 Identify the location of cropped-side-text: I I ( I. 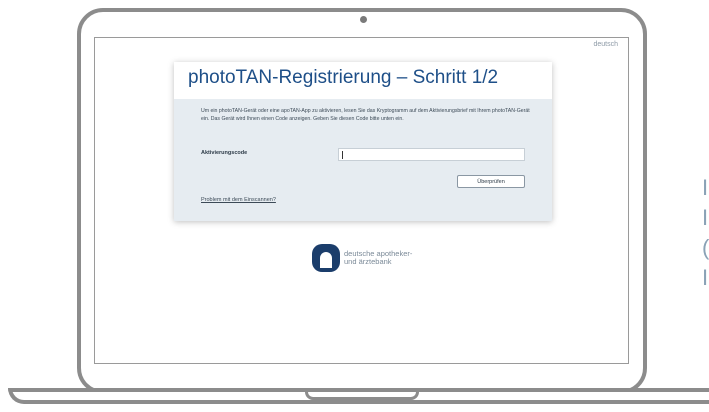
(705, 233).